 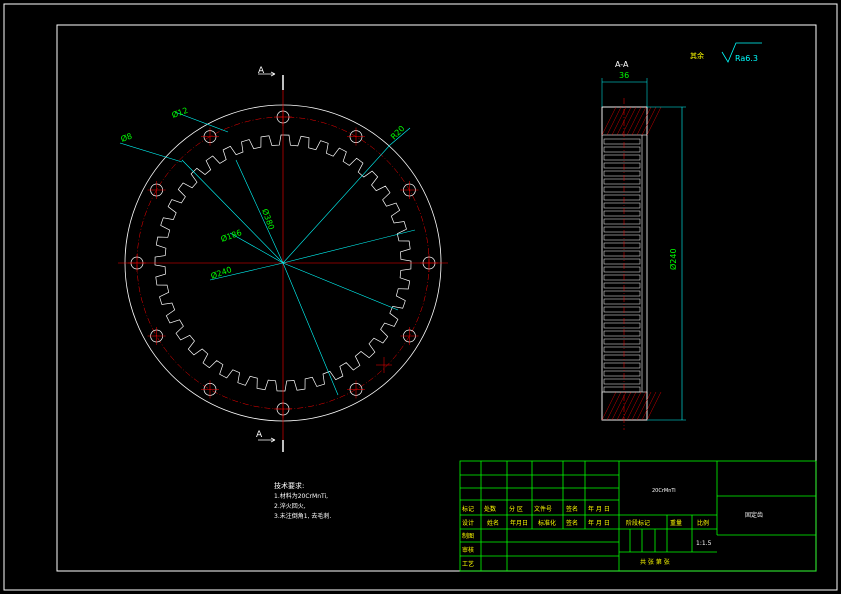 I want to click on tb-header-2: 分 区, so click(x=516, y=509).